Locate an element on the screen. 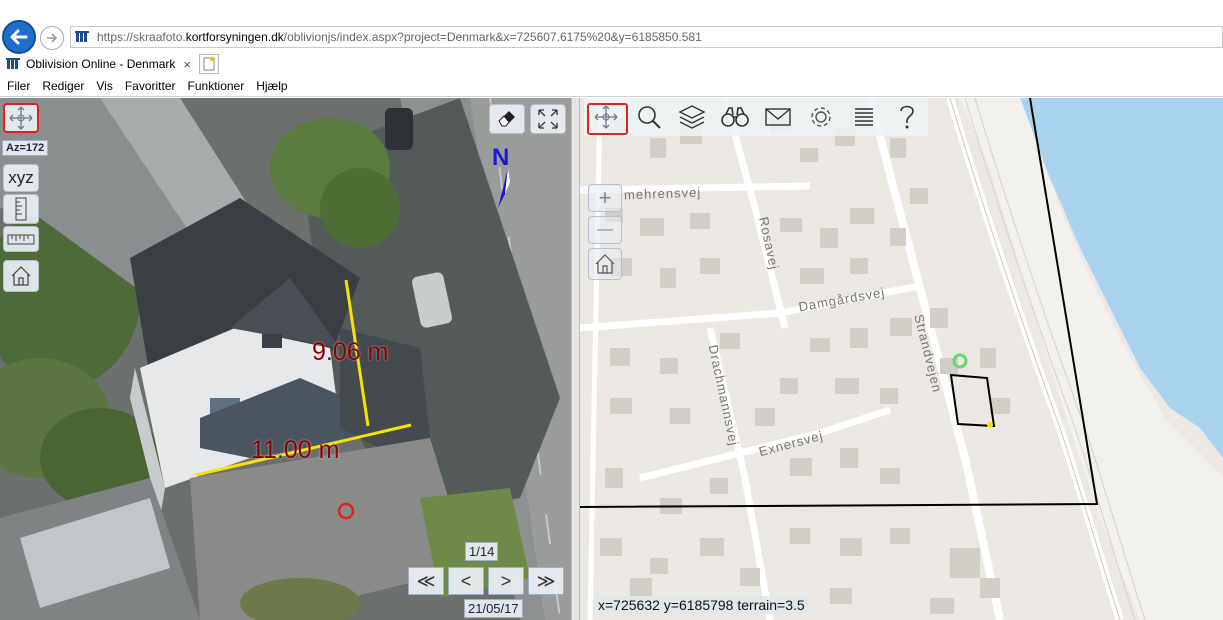 This screenshot has height=620, width=1223. image-counter: 1/14 is located at coordinates (482, 551).